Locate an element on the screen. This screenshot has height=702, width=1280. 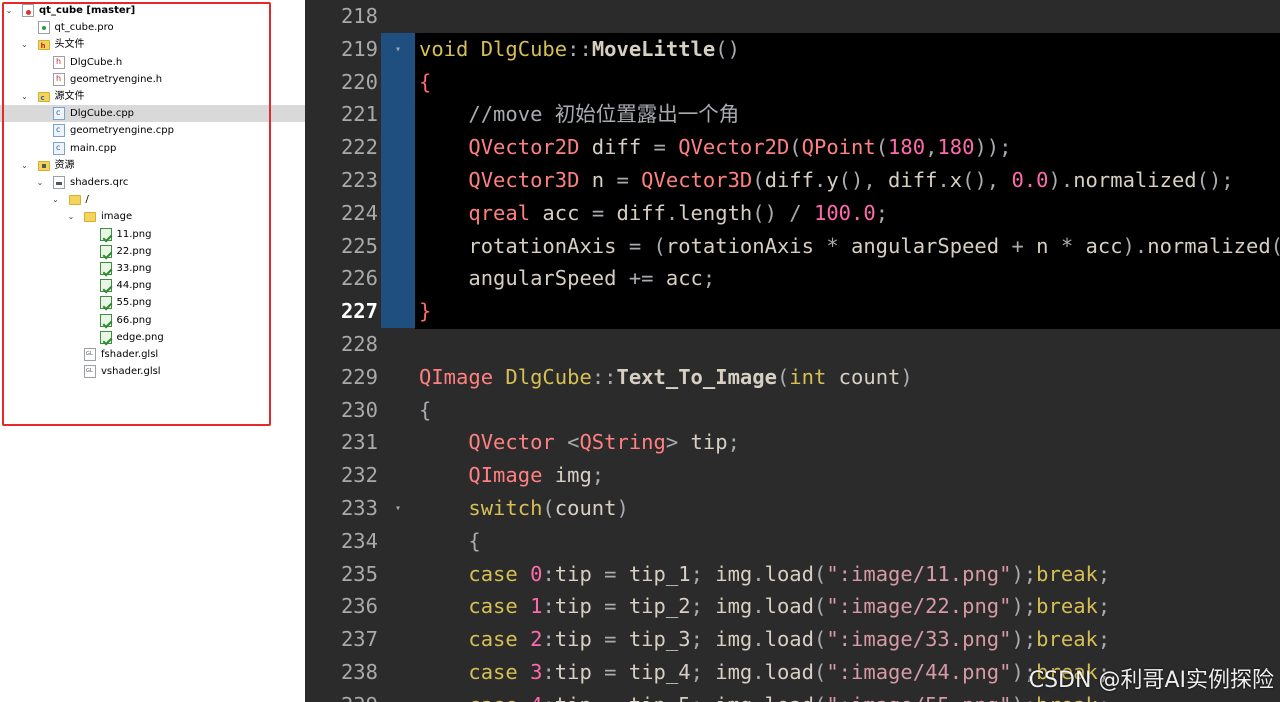
code-token: angularSpeed is located at coordinates (524, 278).